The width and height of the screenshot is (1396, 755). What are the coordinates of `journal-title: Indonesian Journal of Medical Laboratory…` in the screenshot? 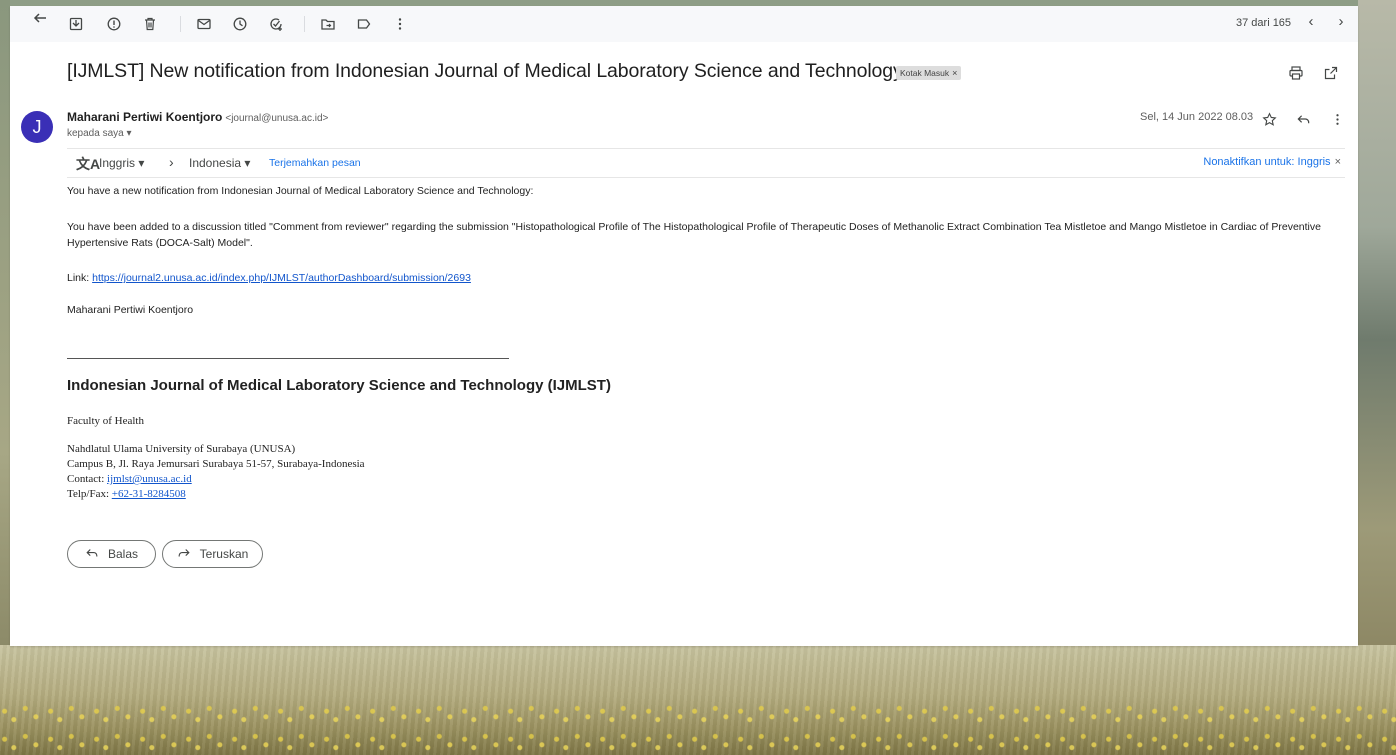 It's located at (339, 385).